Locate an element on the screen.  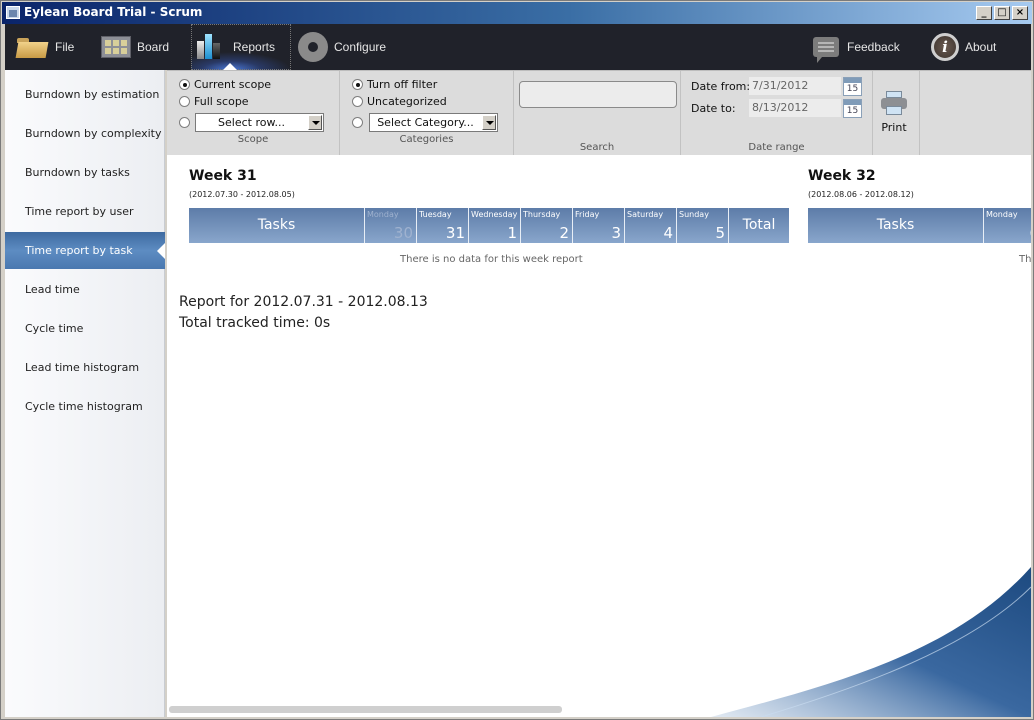
categories-group-label: Categories is located at coordinates (426, 139).